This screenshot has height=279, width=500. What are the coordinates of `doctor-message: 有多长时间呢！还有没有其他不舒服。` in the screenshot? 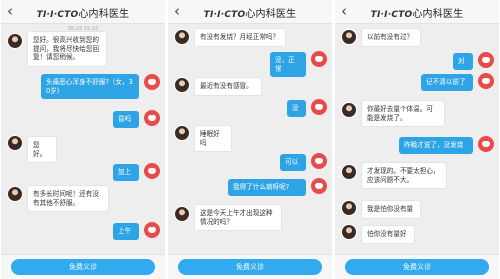 It's located at (68, 199).